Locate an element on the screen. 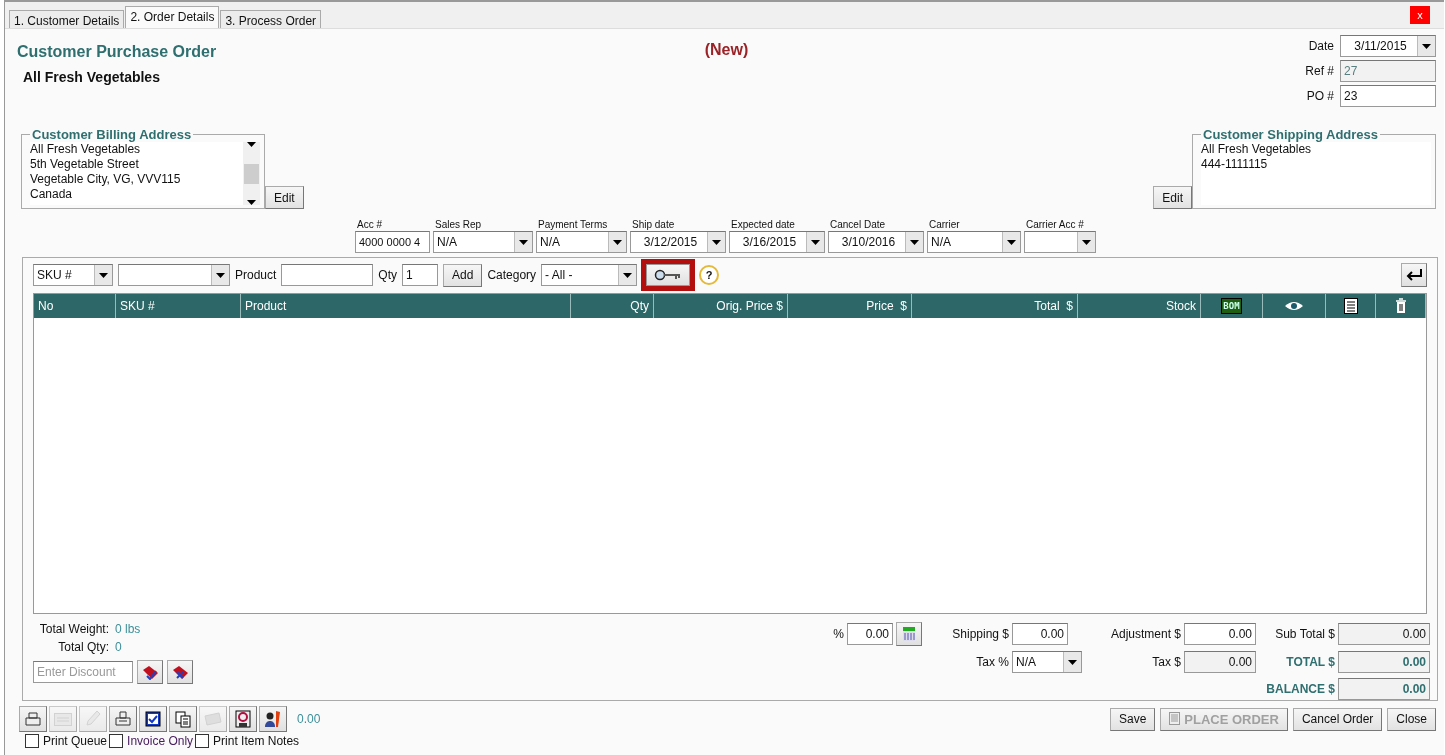 The image size is (1445, 755). field-label: Ship date is located at coordinates (653, 224).